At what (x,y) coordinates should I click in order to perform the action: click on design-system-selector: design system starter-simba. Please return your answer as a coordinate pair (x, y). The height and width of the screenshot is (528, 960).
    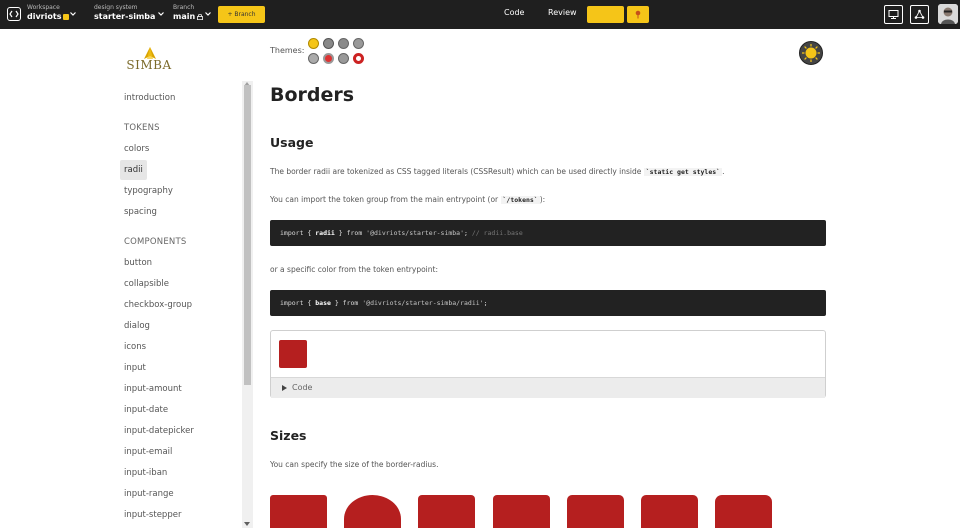
    Looking at the image, I should click on (124, 13).